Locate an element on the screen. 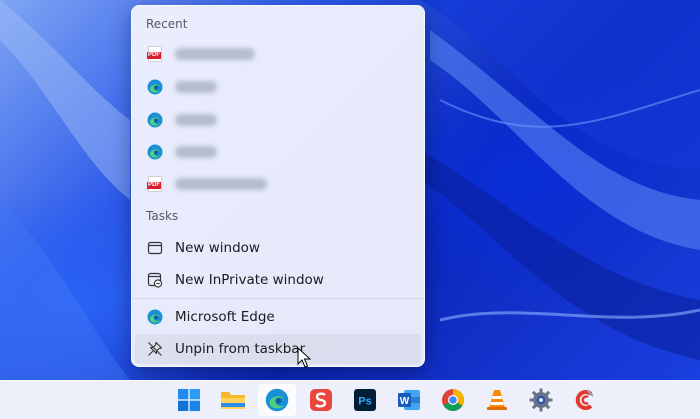 Image resolution: width=700 pixels, height=419 pixels. photoshop-button: Ps is located at coordinates (365, 400).